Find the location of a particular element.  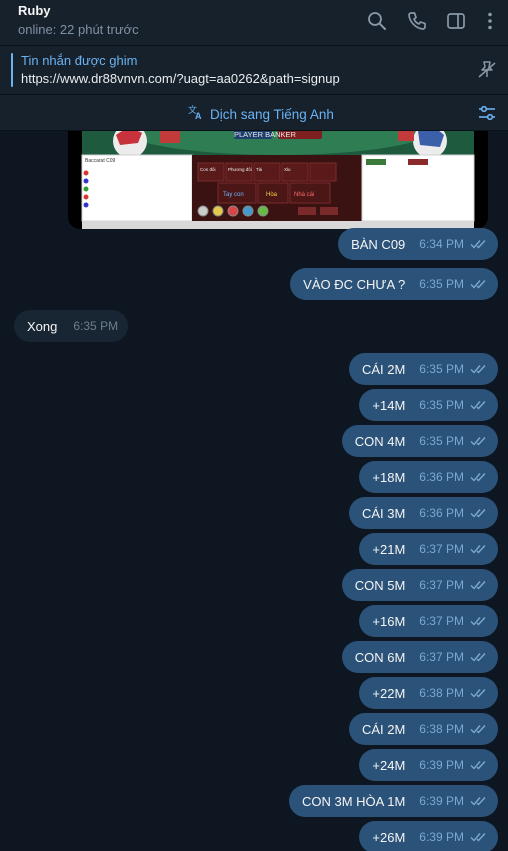

player-banker-label: PLAYER BANKER is located at coordinates (265, 135).